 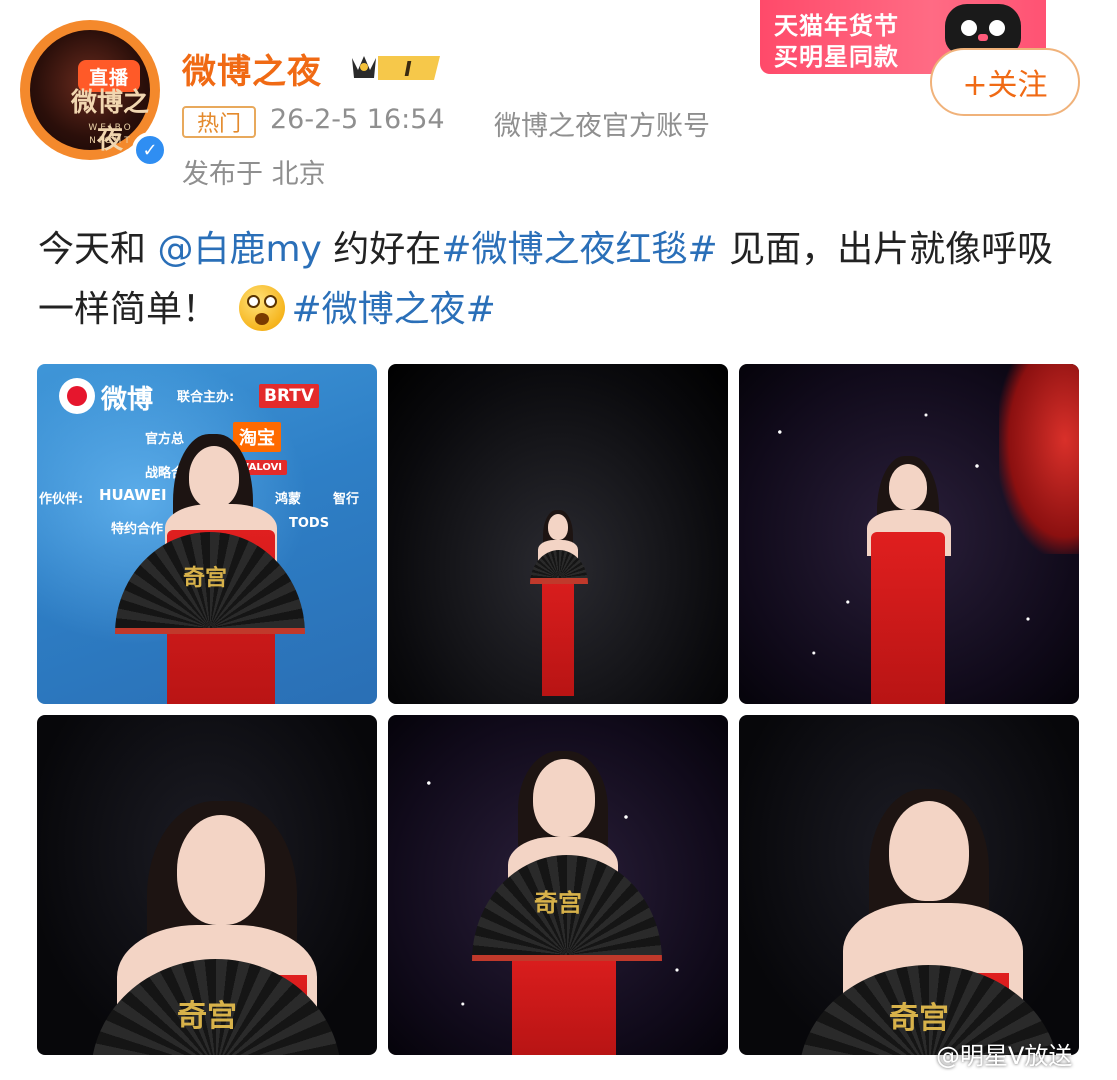 I want to click on hot-tag: 热门, so click(x=219, y=122).